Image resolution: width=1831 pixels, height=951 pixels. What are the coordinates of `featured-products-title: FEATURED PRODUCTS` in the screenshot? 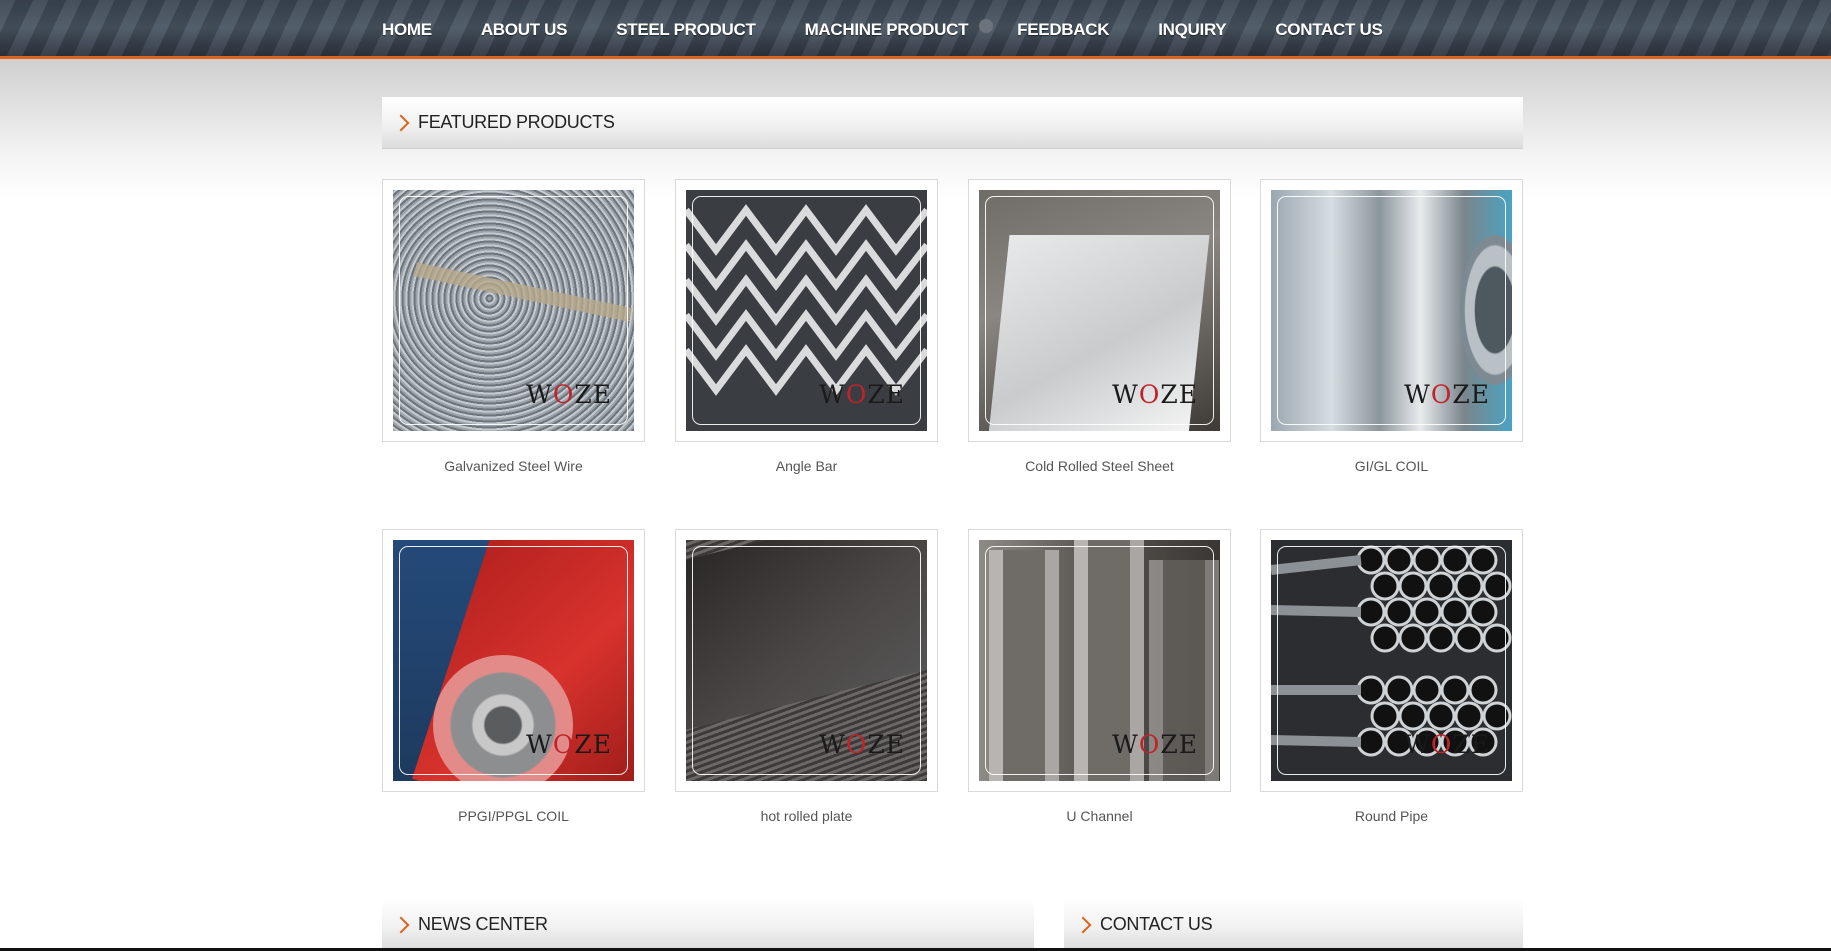 It's located at (516, 122).